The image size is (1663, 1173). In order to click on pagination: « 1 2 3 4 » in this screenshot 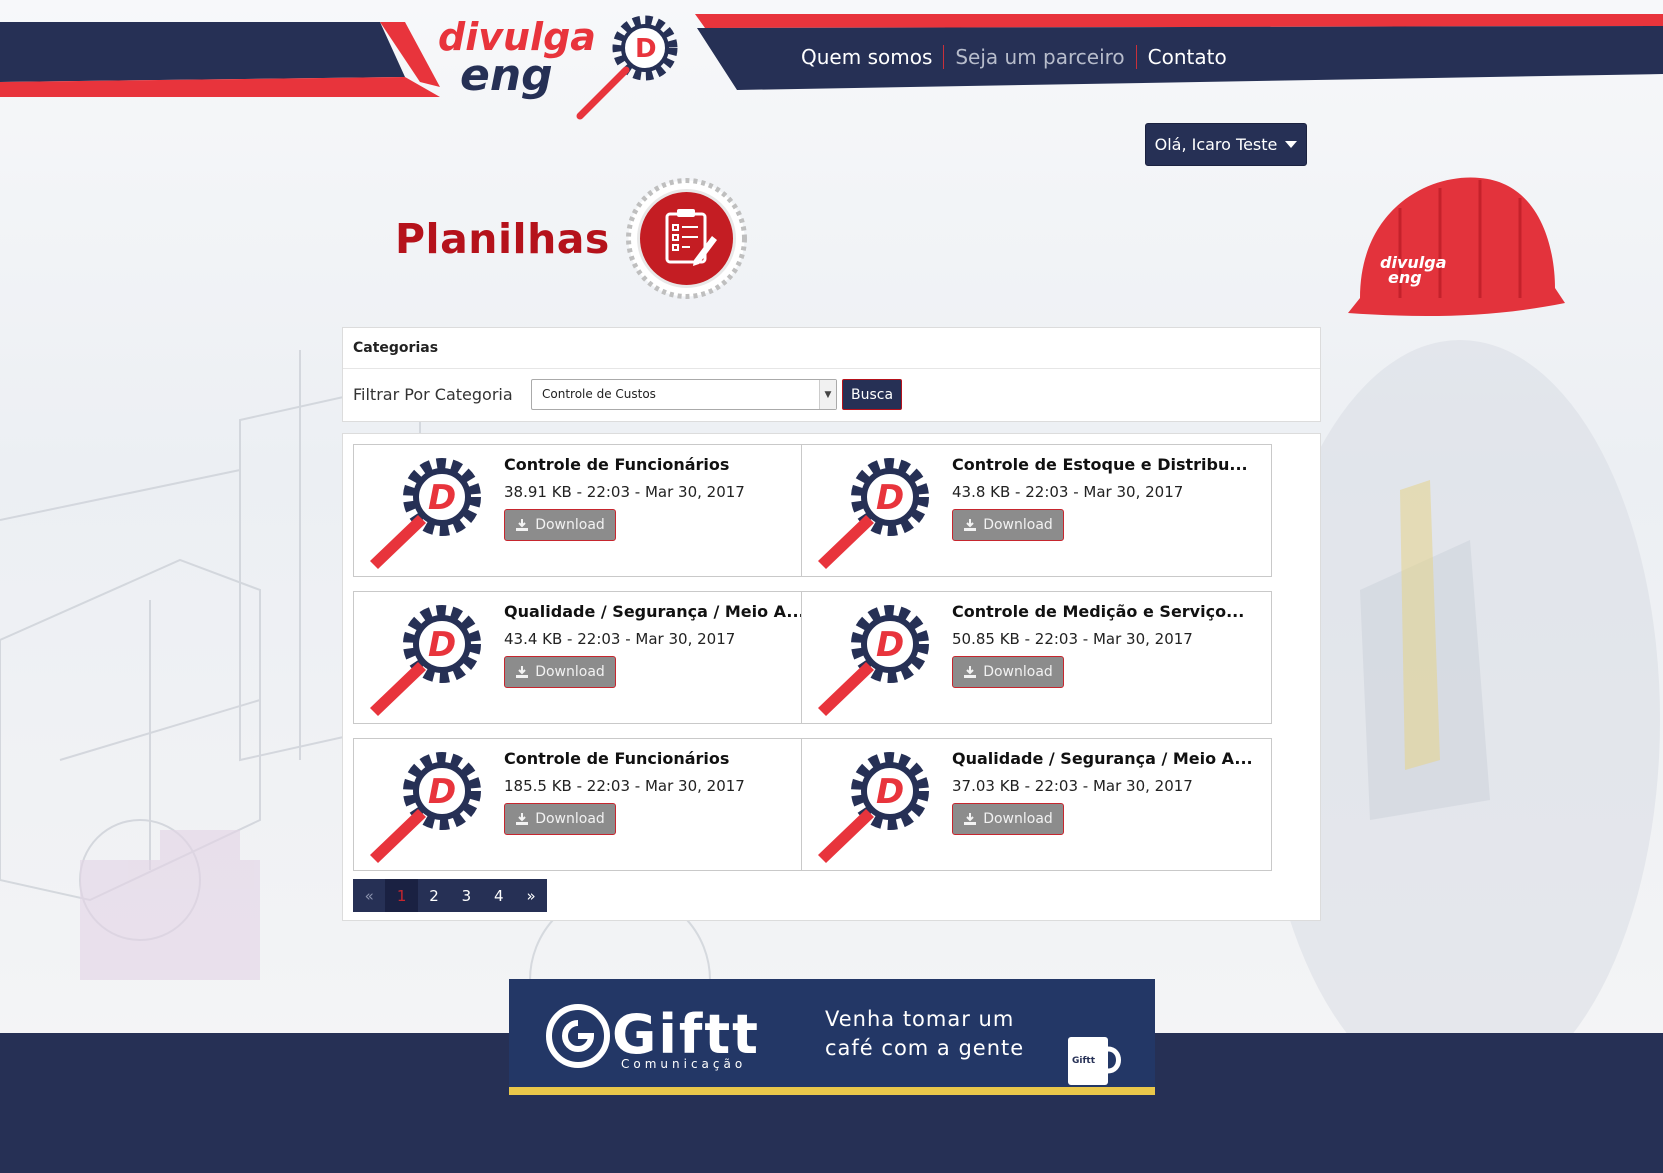, I will do `click(450, 895)`.